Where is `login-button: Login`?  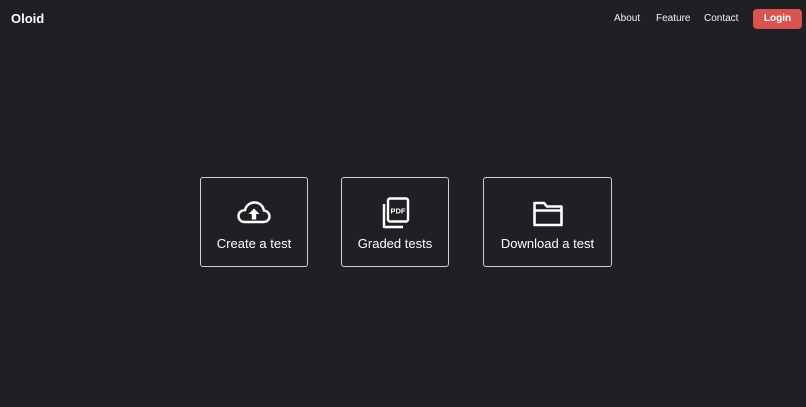 login-button: Login is located at coordinates (777, 19).